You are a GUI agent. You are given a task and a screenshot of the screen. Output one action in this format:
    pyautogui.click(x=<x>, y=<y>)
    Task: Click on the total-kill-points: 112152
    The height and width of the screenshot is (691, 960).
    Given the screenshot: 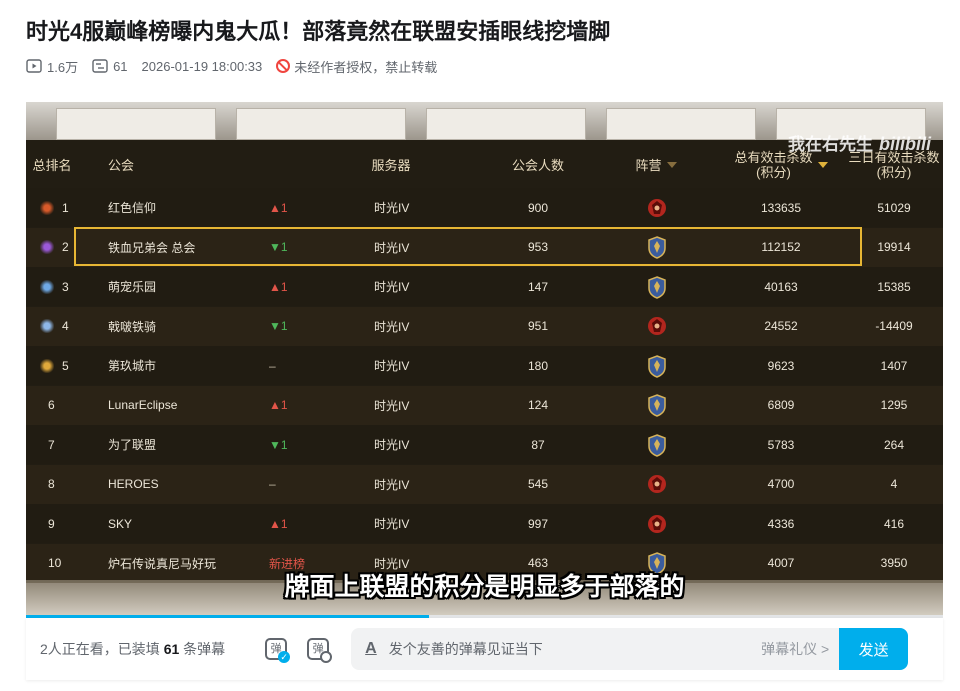 What is the action you would take?
    pyautogui.click(x=781, y=247)
    